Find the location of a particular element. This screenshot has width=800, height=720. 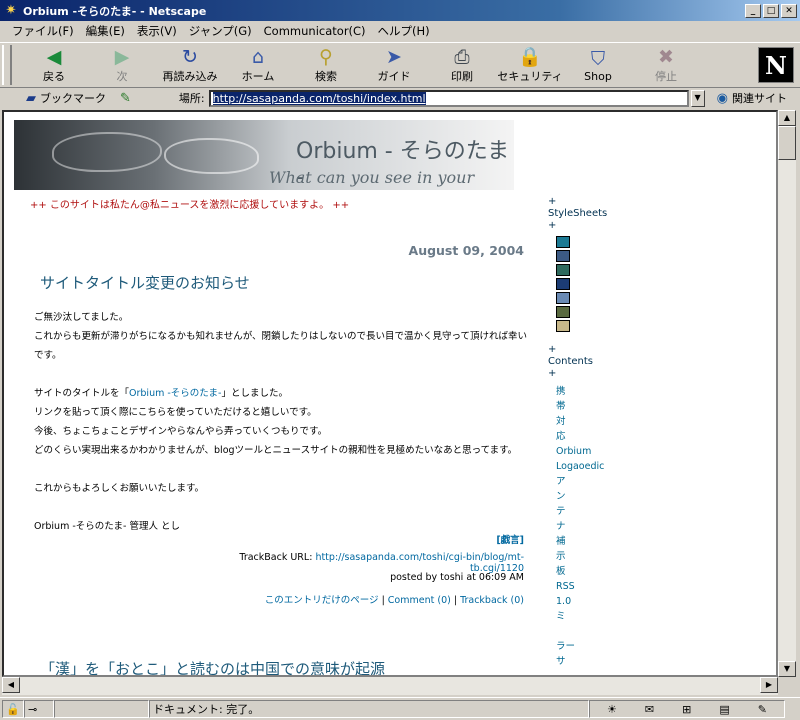

sidebar-content-link: ナ is located at coordinates (587, 526).